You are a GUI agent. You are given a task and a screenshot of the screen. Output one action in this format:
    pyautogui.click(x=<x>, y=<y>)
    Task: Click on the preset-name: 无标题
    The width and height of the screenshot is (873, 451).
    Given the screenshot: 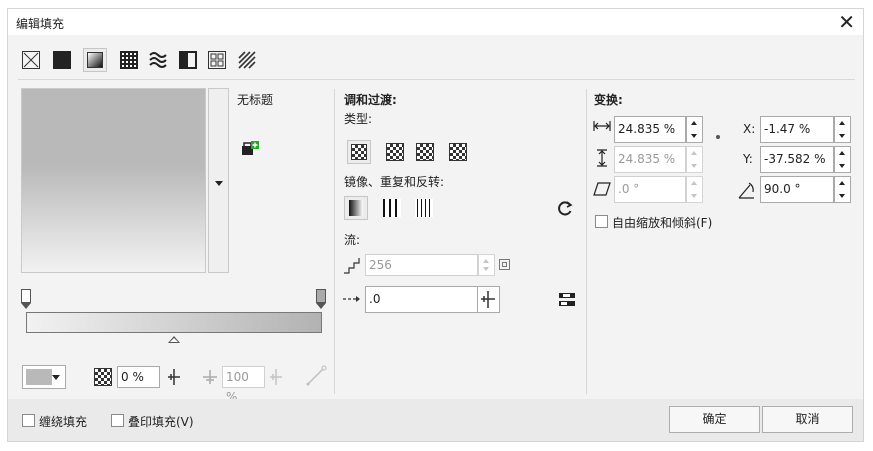 What is the action you would take?
    pyautogui.click(x=255, y=100)
    